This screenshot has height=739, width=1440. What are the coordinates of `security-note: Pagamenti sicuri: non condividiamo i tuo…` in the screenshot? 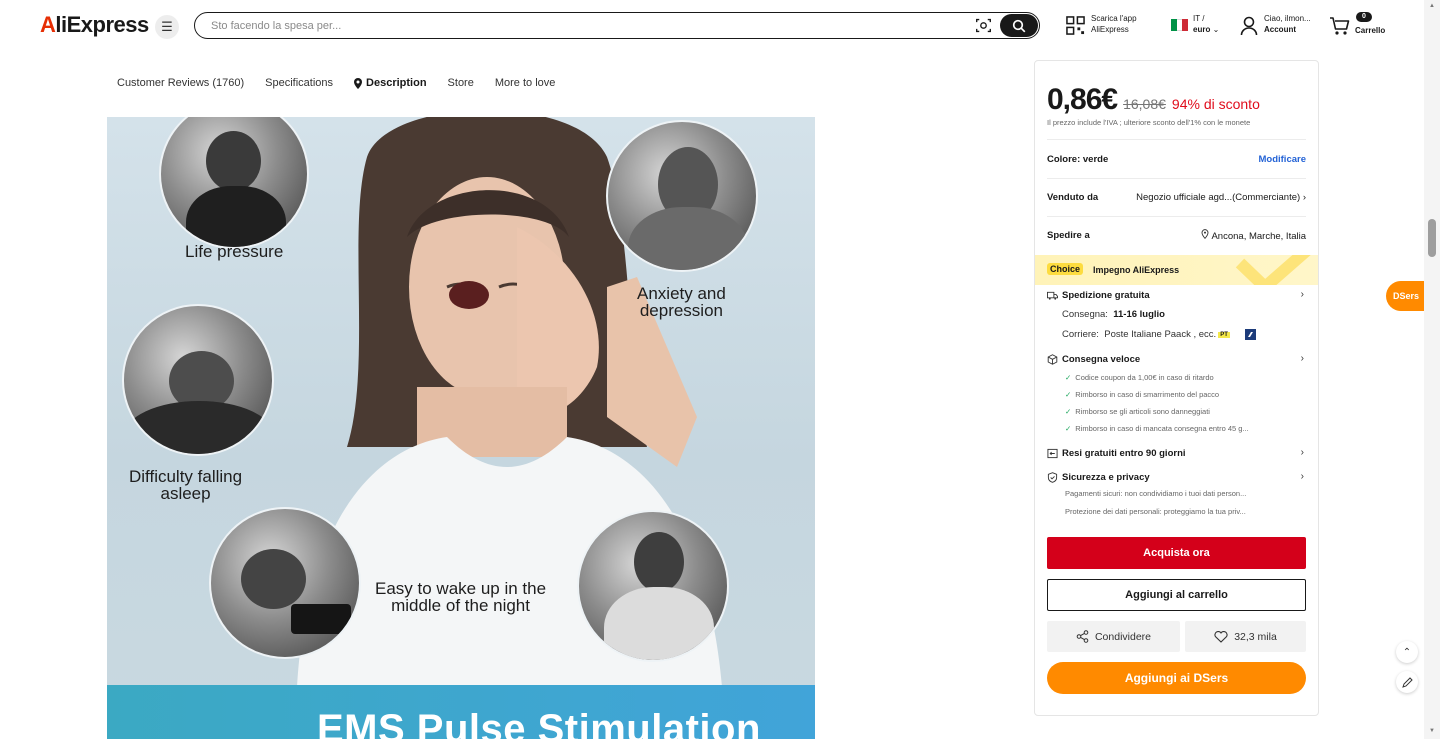 It's located at (1156, 493).